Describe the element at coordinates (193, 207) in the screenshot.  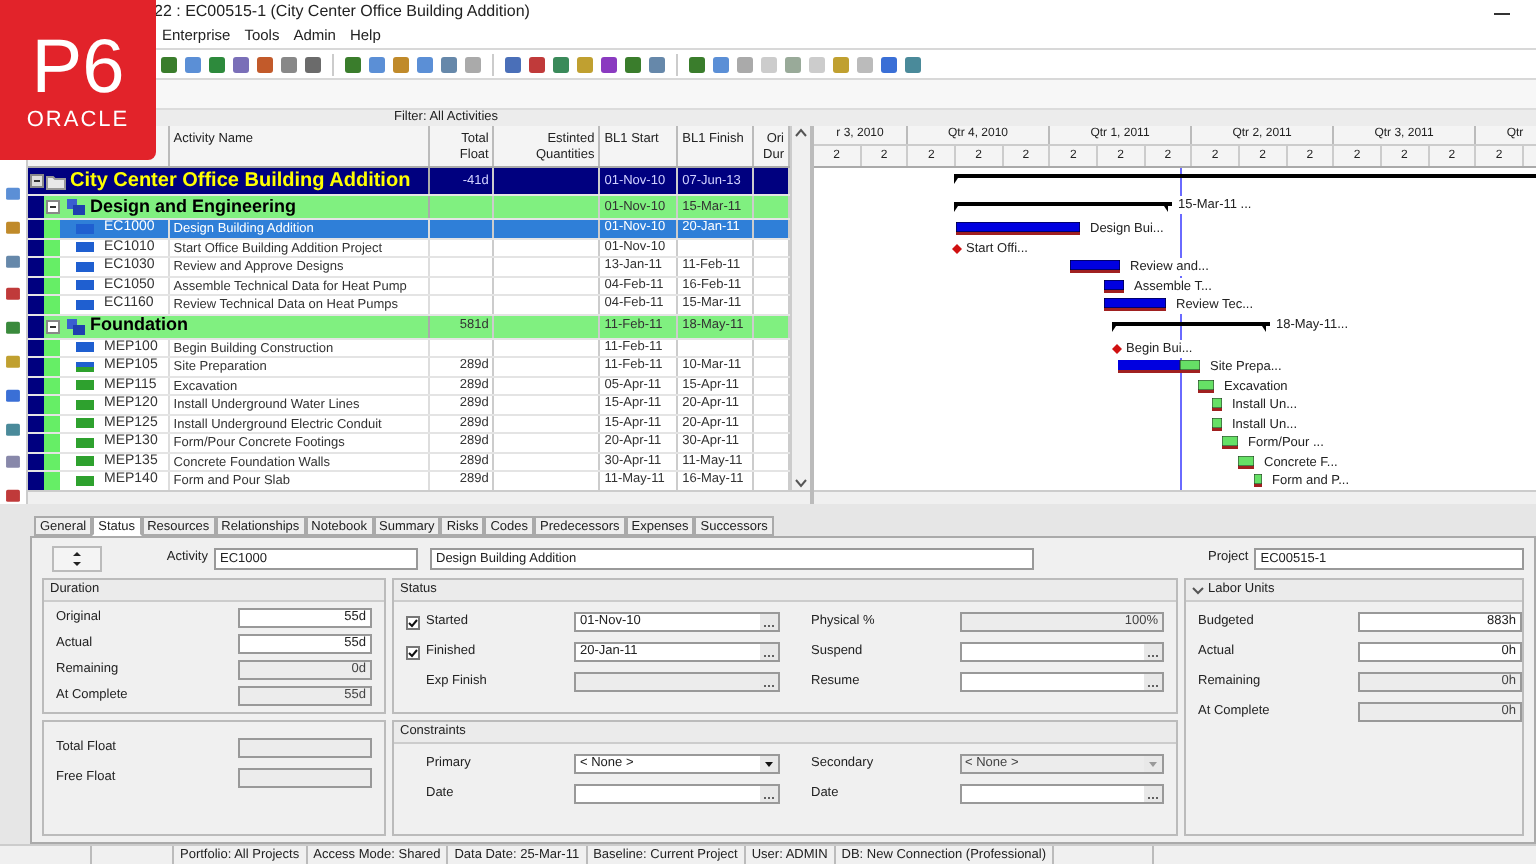
I see `row-title: Design and Engineering` at that location.